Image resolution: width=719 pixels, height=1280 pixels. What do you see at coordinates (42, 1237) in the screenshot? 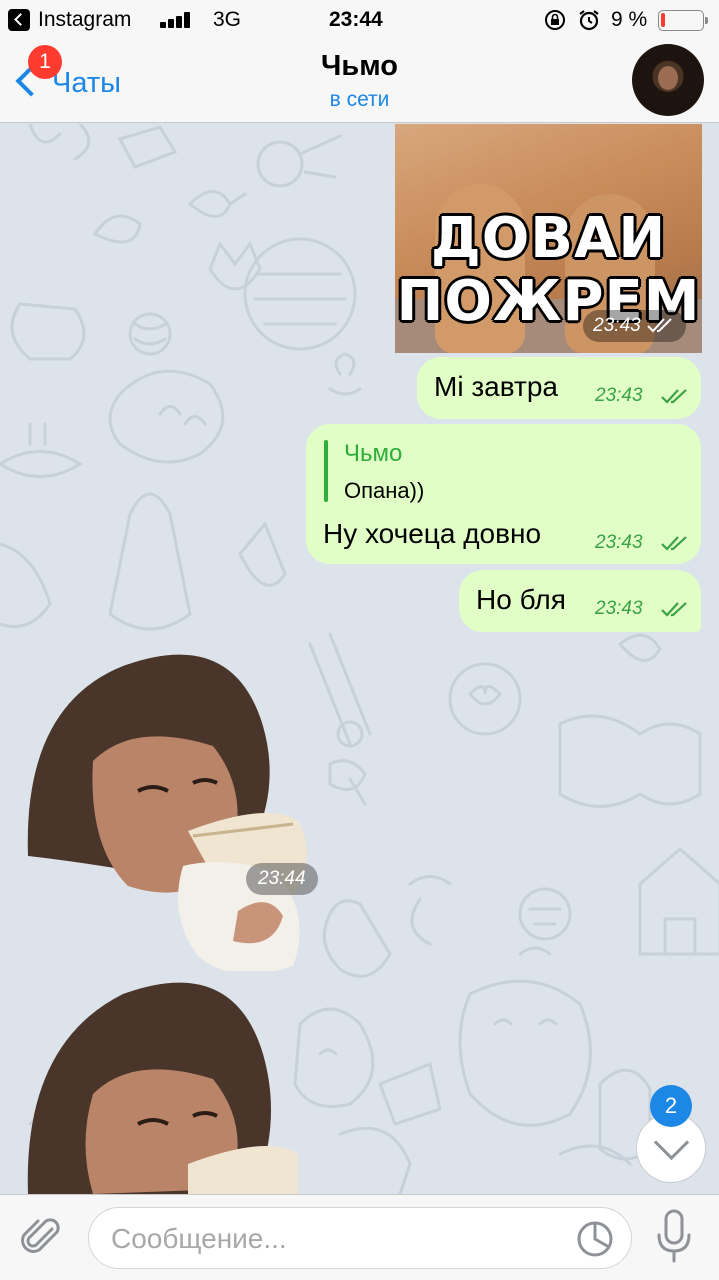
I see `paperclip-icon` at bounding box center [42, 1237].